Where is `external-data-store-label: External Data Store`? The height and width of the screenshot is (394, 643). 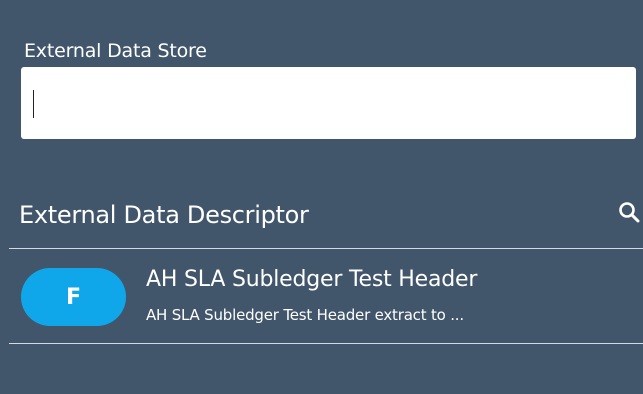
external-data-store-label: External Data Store is located at coordinates (115, 51).